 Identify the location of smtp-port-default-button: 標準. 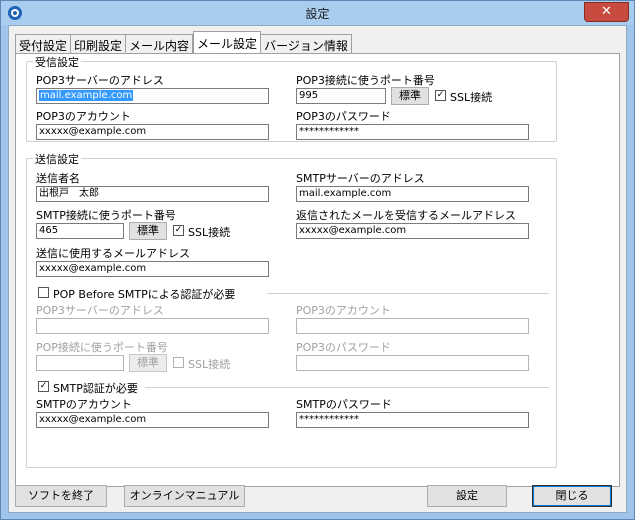
(148, 231).